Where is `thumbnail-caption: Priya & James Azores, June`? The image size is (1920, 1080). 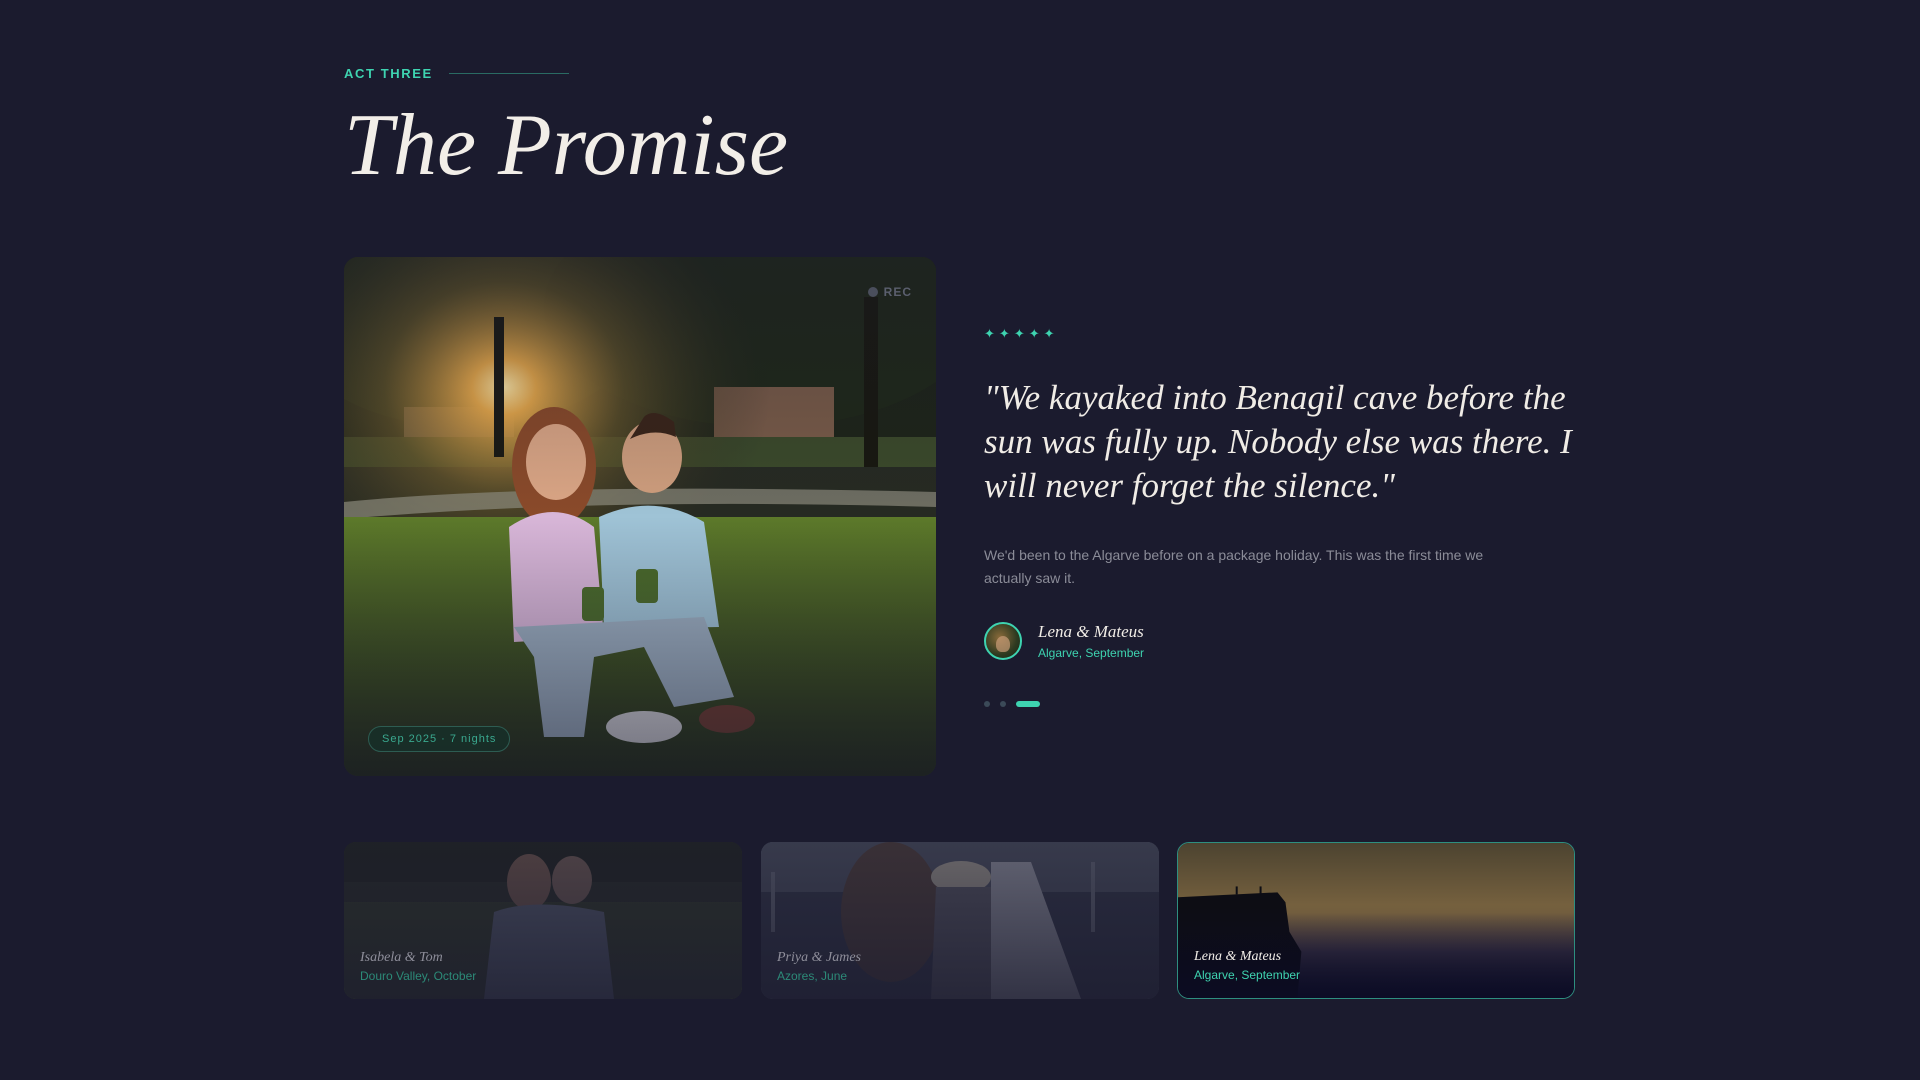
thumbnail-caption: Priya & James Azores, June is located at coordinates (819, 966).